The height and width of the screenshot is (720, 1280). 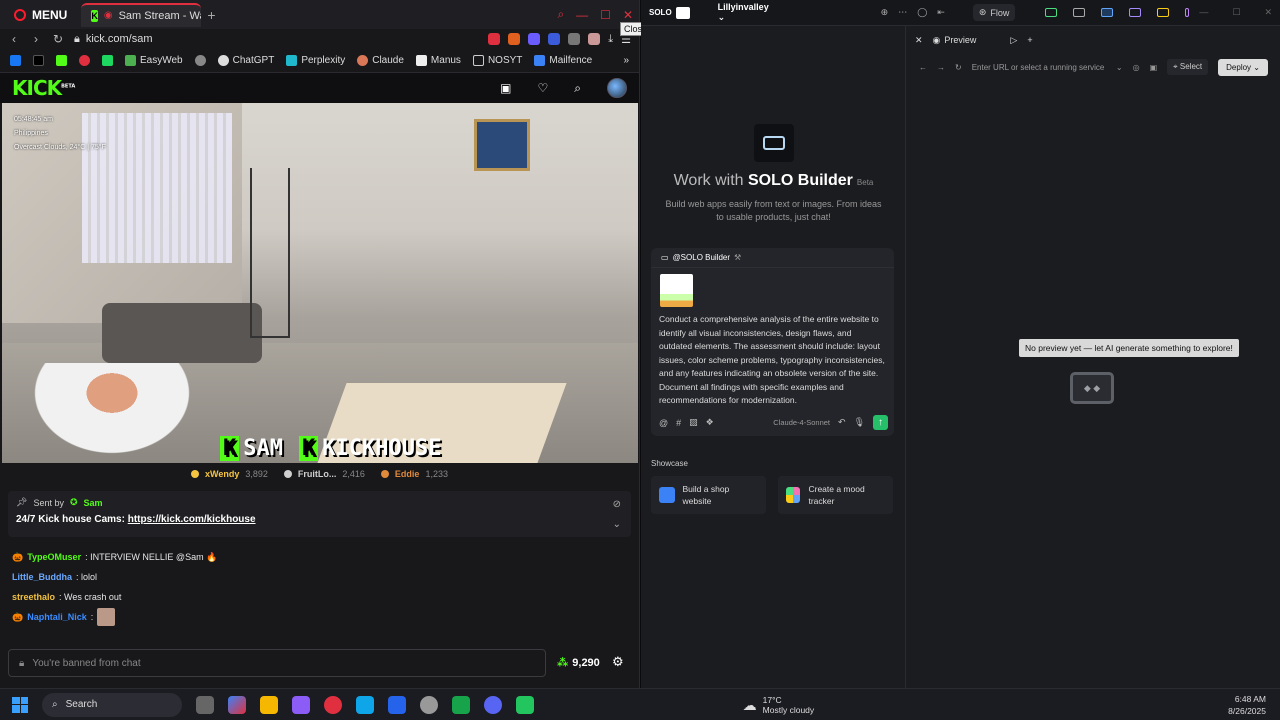 What do you see at coordinates (493, 704) in the screenshot?
I see `discord-icon` at bounding box center [493, 704].